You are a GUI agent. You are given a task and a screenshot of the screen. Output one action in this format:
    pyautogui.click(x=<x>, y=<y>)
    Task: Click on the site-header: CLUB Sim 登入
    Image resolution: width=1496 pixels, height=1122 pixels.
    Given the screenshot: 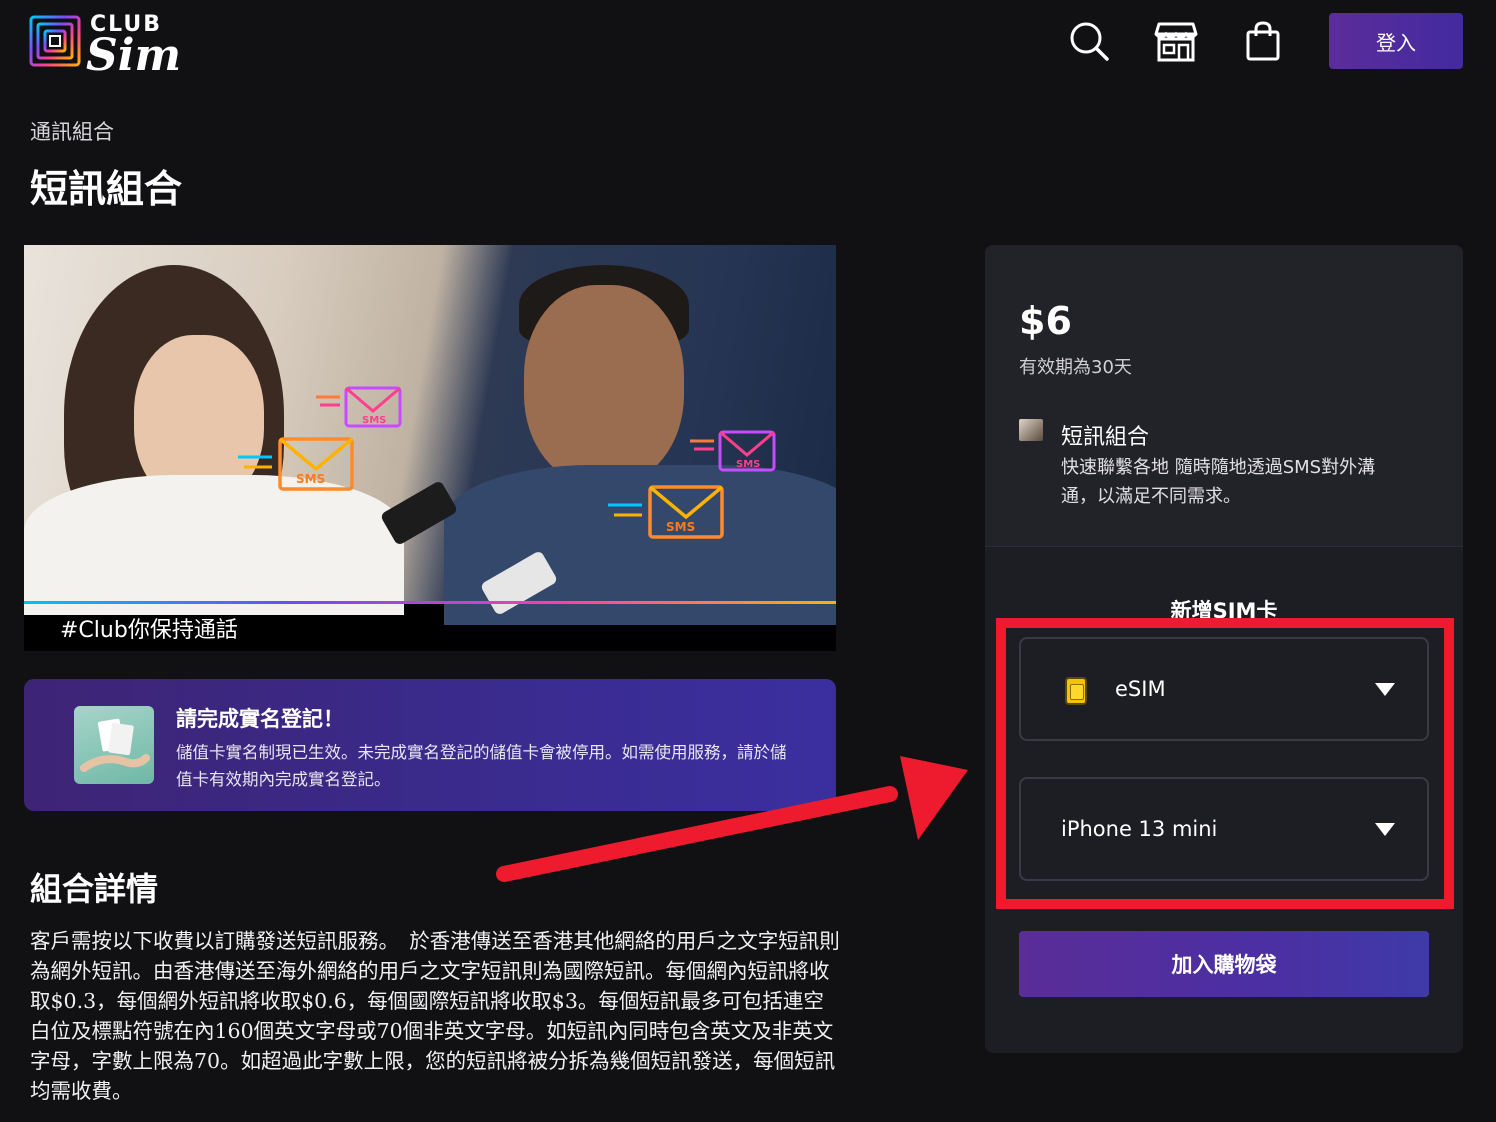 What is the action you would take?
    pyautogui.click(x=748, y=45)
    